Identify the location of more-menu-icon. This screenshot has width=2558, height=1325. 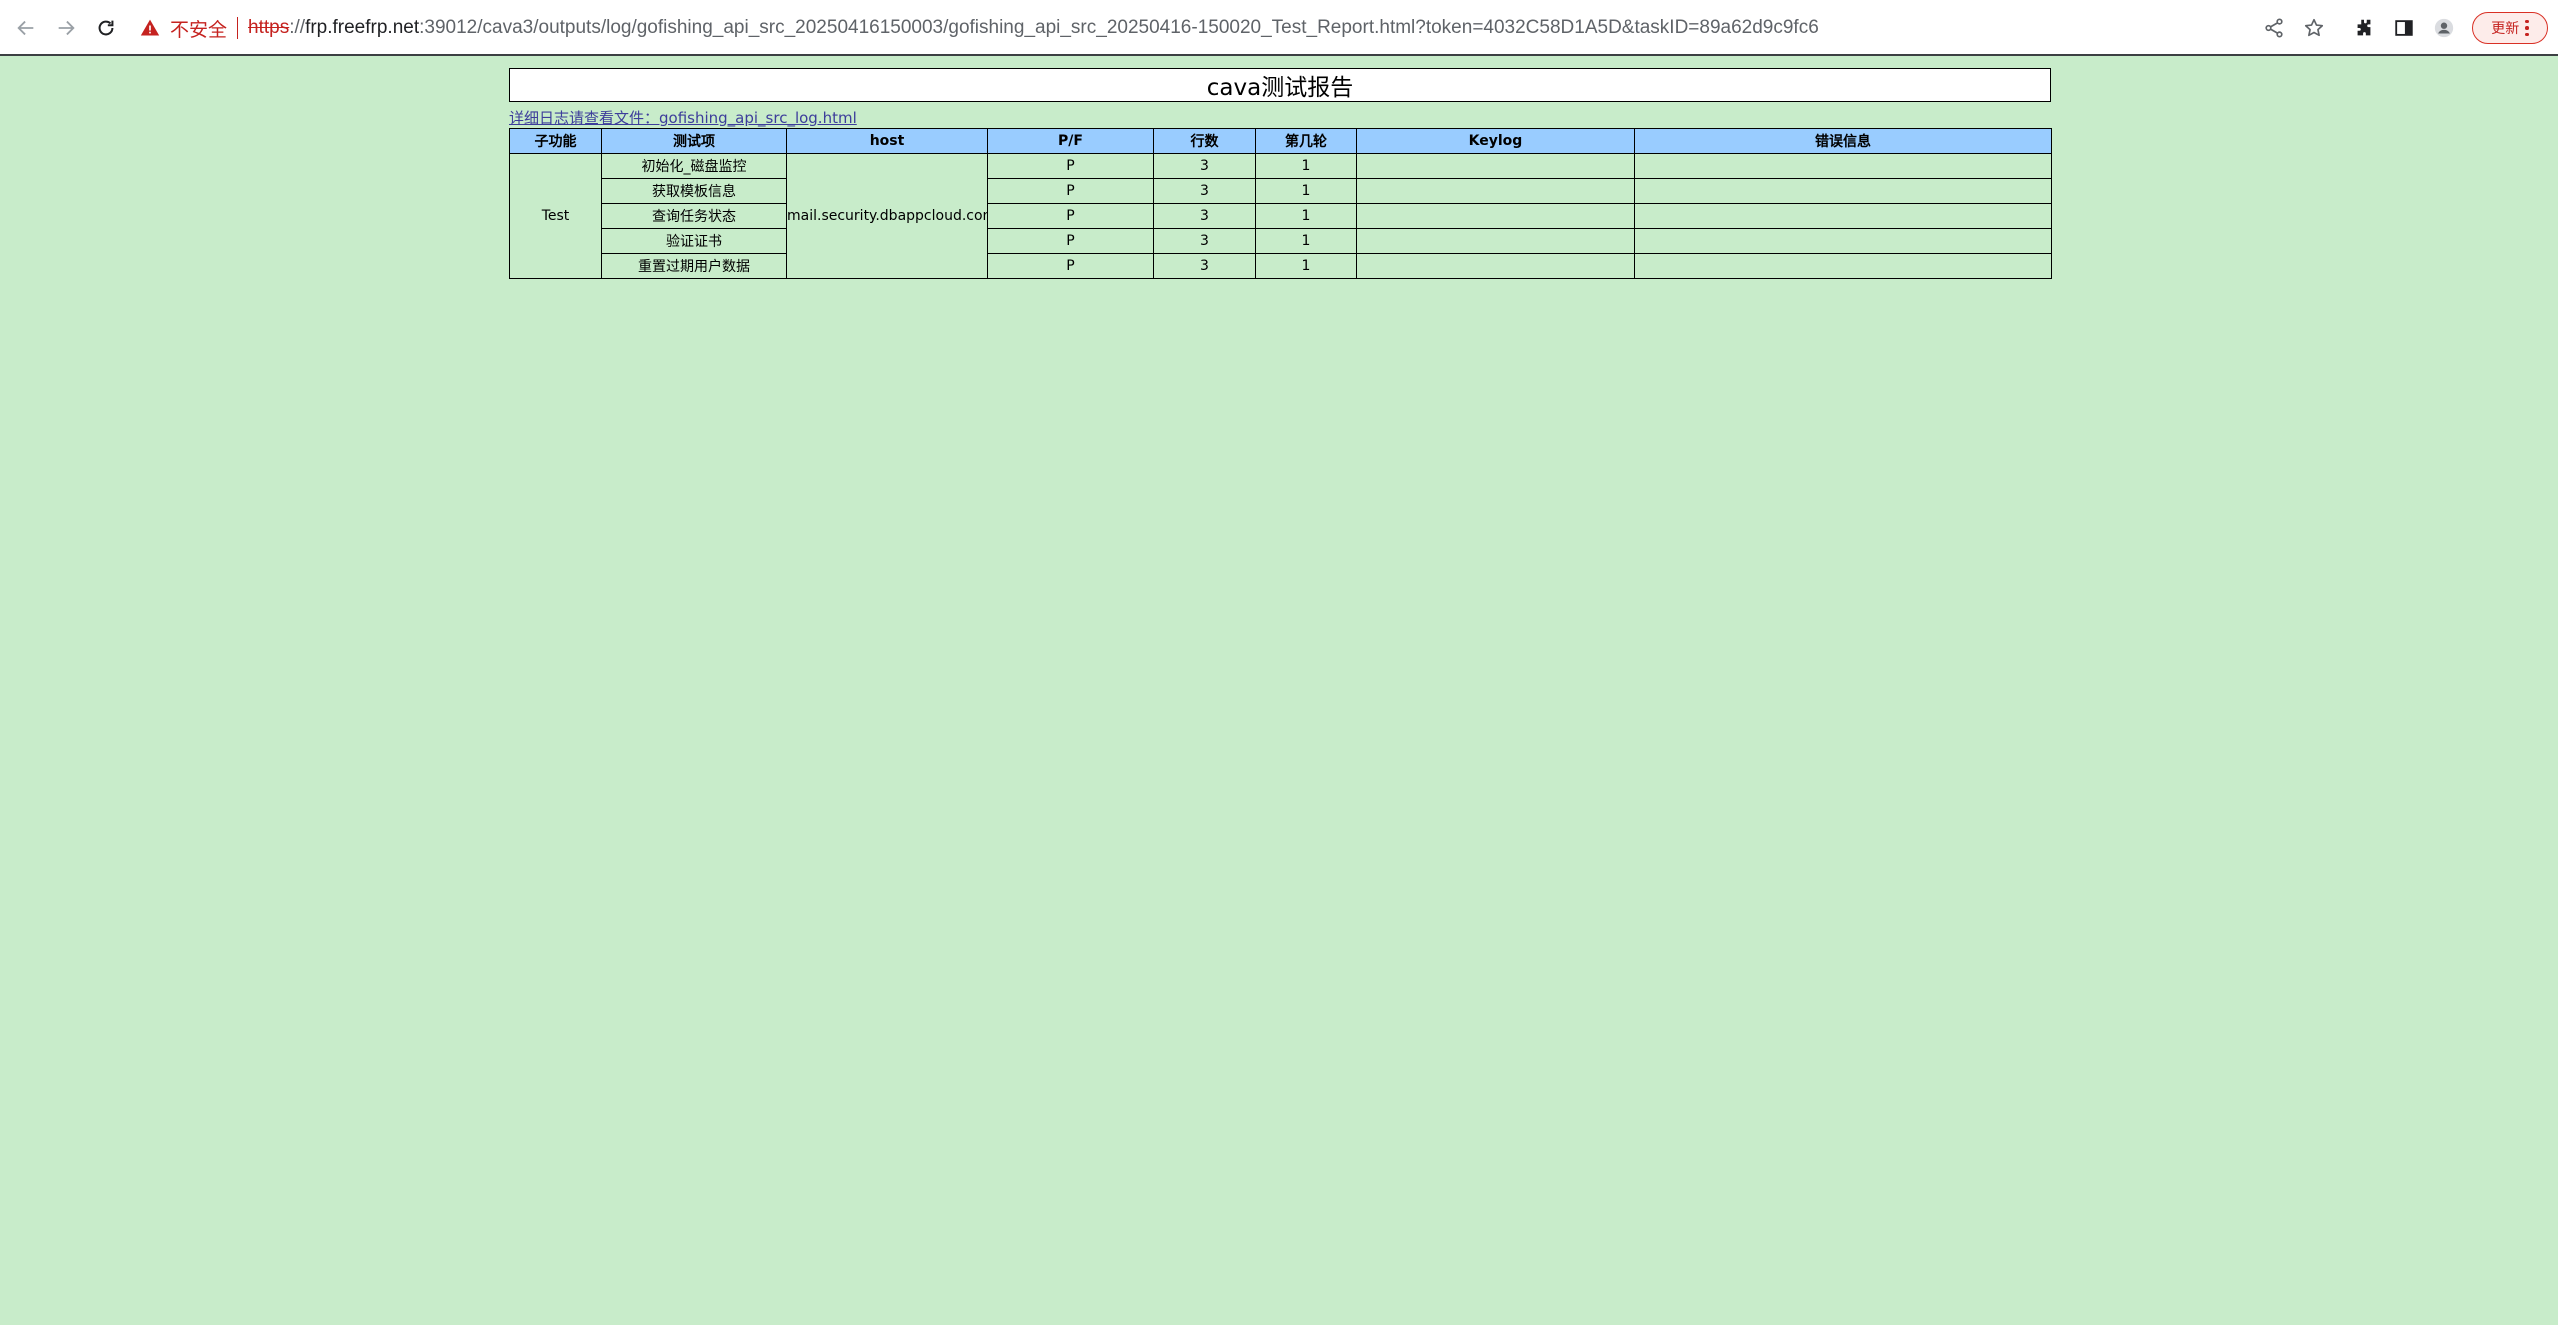
(2527, 28).